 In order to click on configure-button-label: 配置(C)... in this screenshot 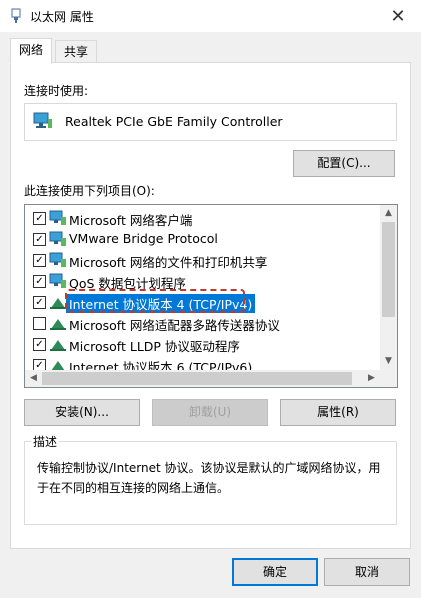, I will do `click(344, 163)`.